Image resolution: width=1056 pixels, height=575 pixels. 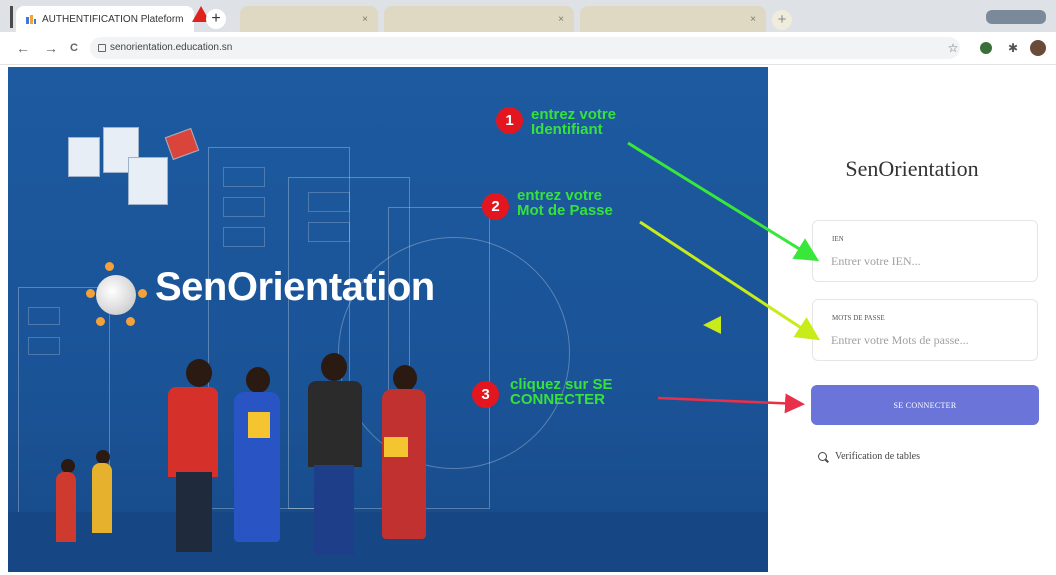 What do you see at coordinates (1013, 48) in the screenshot?
I see `extensions-puzzle-icon: ✱` at bounding box center [1013, 48].